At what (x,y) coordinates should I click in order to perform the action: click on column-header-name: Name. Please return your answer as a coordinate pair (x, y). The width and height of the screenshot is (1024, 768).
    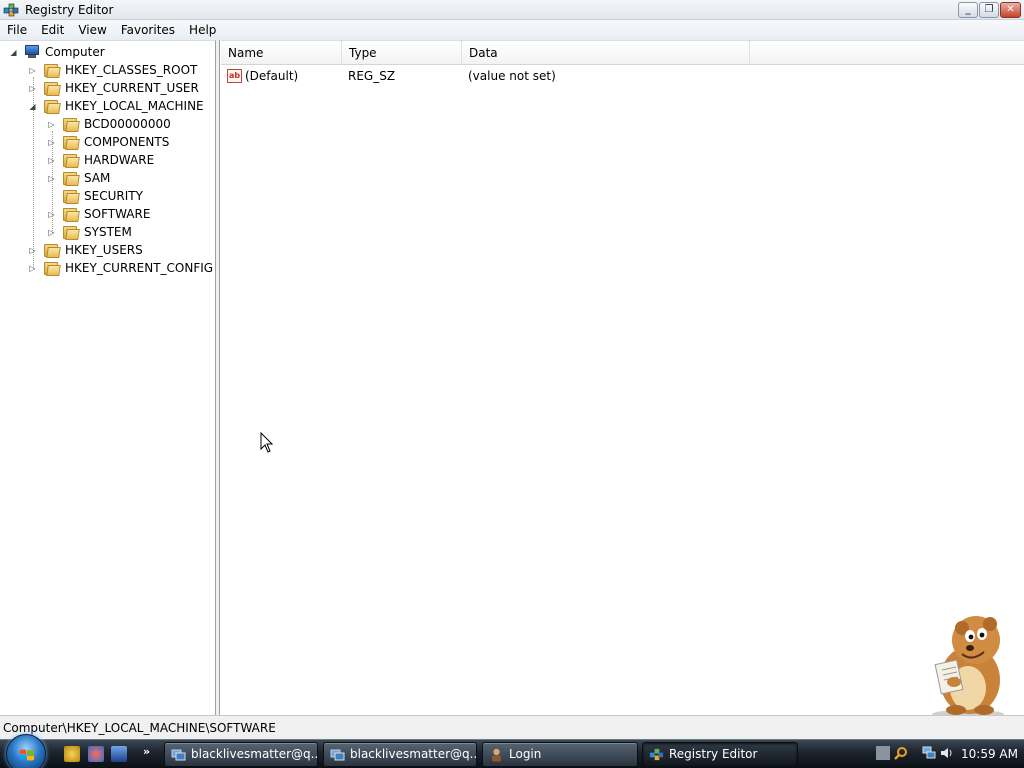
    Looking at the image, I should click on (281, 53).